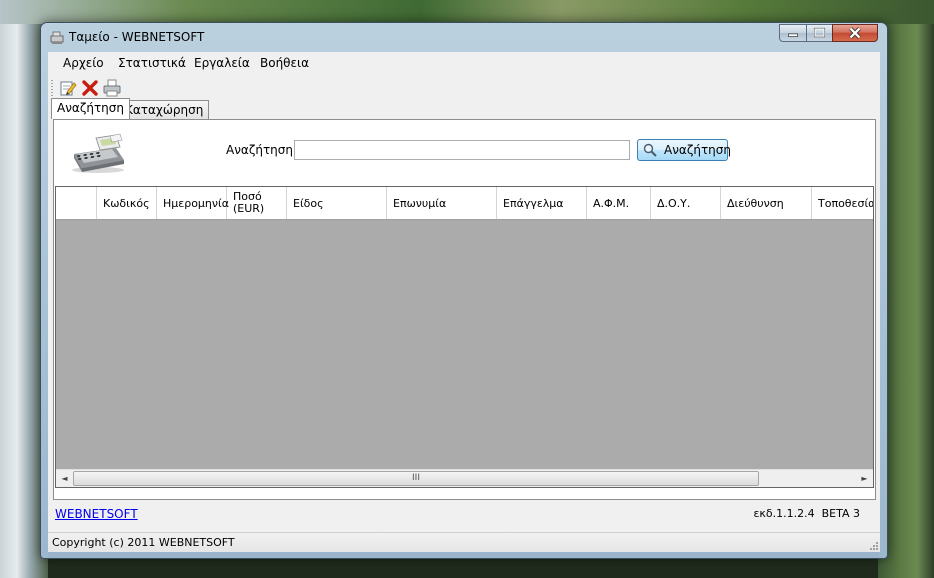 The width and height of the screenshot is (934, 578). What do you see at coordinates (257, 203) in the screenshot?
I see `column-header-amount: Ποσό (EUR)` at bounding box center [257, 203].